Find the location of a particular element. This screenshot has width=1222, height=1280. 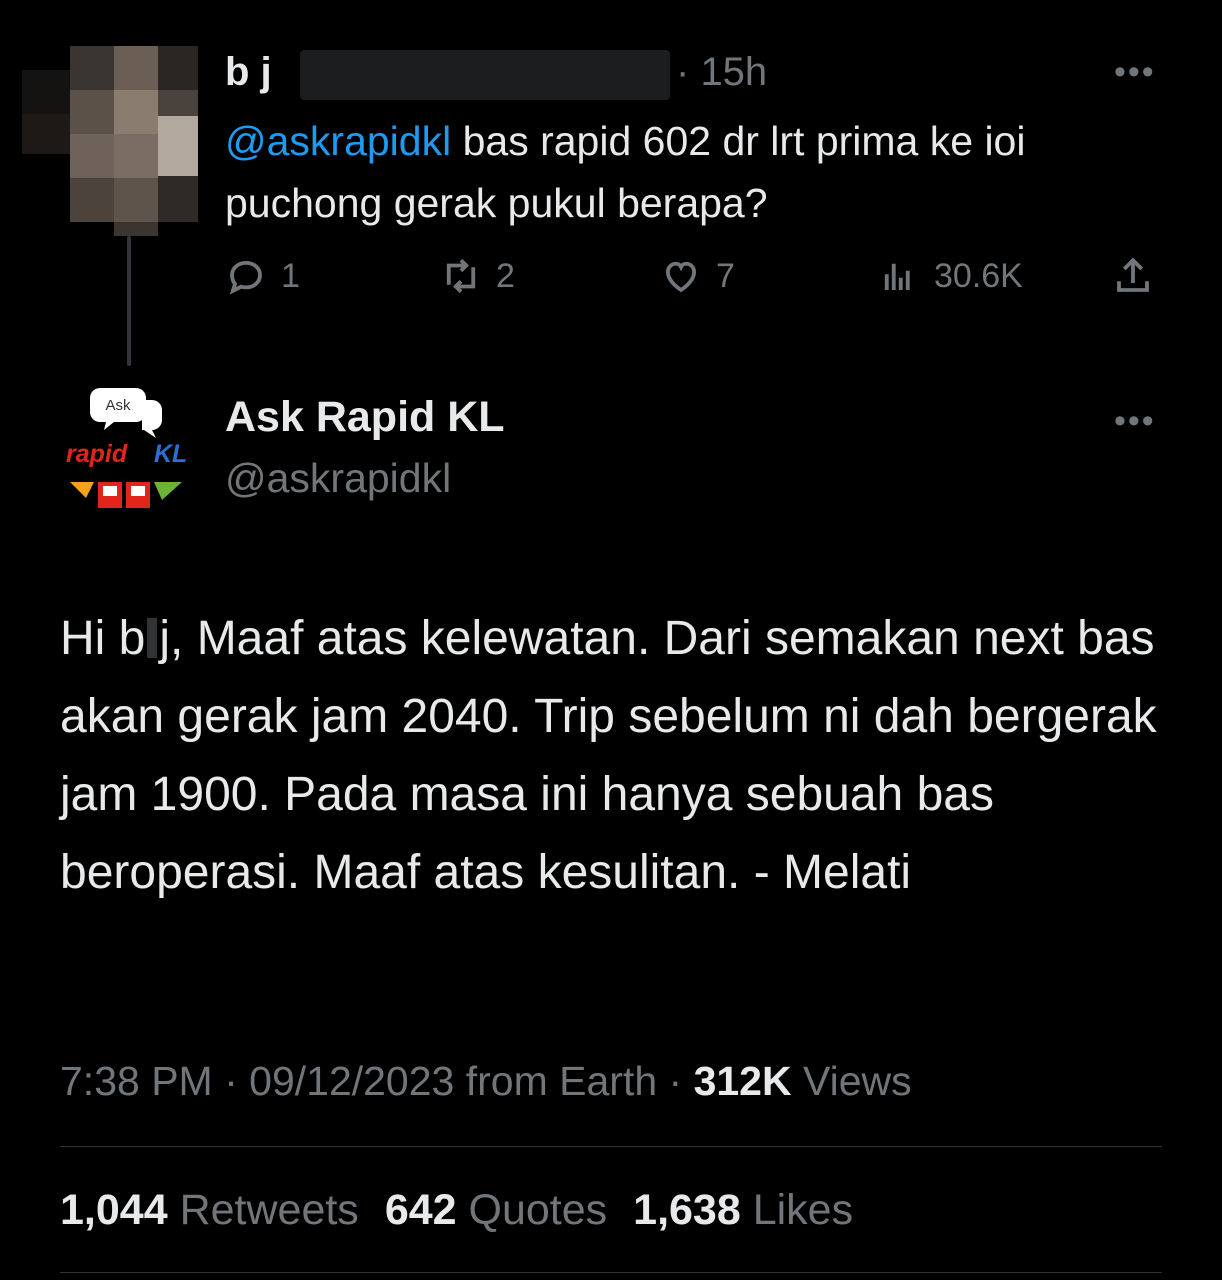

like-action: 7 is located at coordinates (697, 276).